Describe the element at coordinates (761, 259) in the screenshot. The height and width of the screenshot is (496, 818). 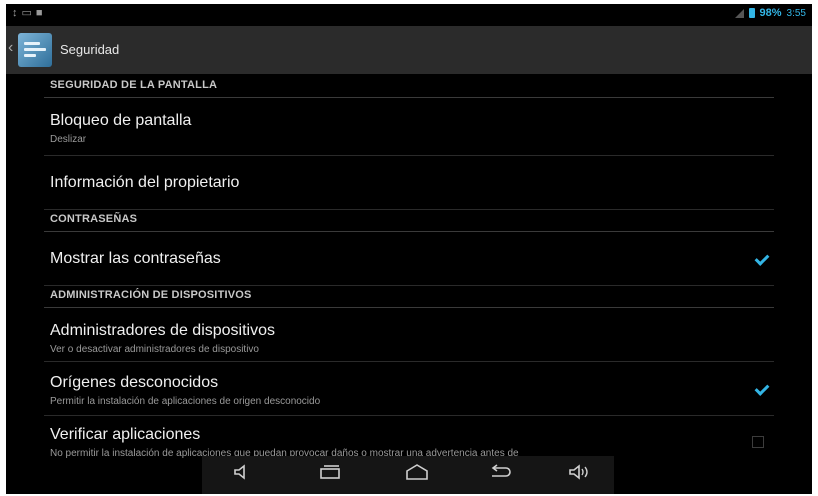
I see `show-passwords-checkbox` at that location.